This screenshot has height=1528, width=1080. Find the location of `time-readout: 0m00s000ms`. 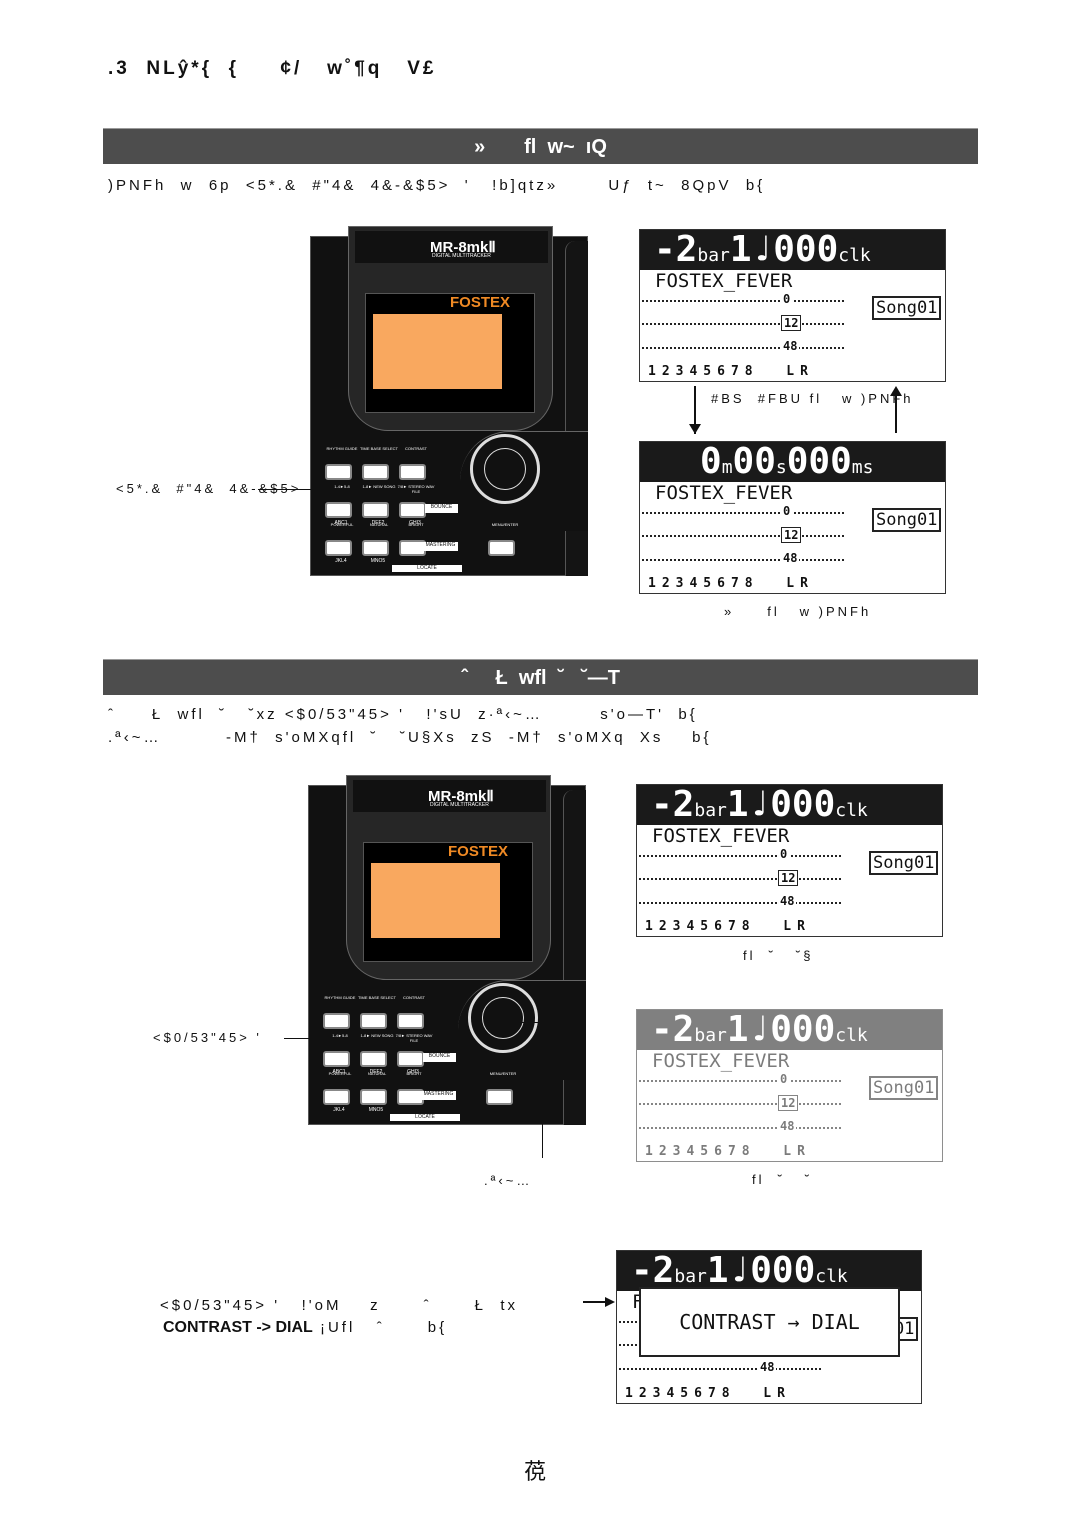

time-readout: 0m00s000ms is located at coordinates (792, 462).